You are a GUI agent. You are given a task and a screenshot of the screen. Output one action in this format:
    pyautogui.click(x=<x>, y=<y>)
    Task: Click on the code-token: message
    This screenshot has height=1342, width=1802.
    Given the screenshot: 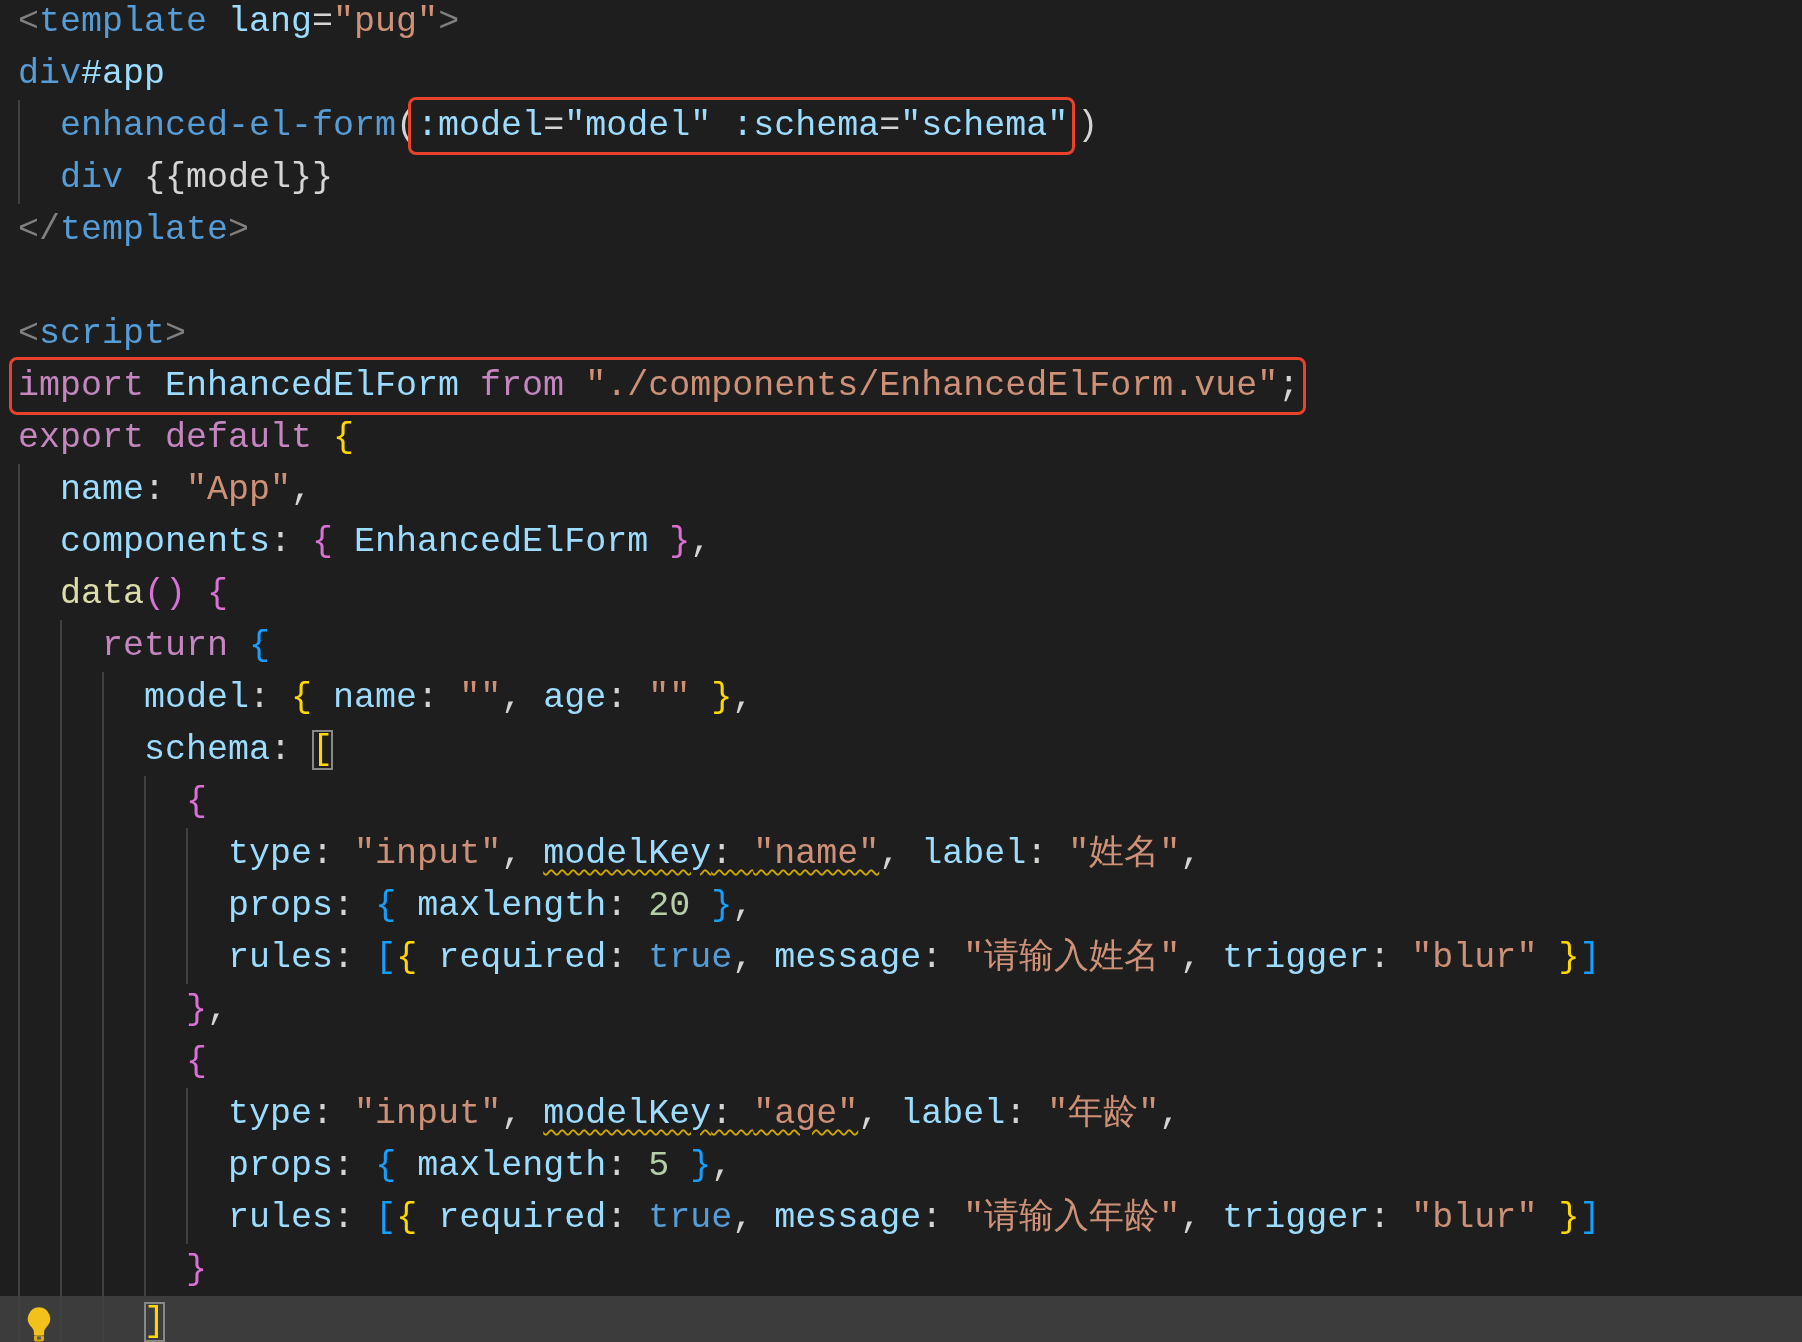 What is the action you would take?
    pyautogui.click(x=848, y=958)
    